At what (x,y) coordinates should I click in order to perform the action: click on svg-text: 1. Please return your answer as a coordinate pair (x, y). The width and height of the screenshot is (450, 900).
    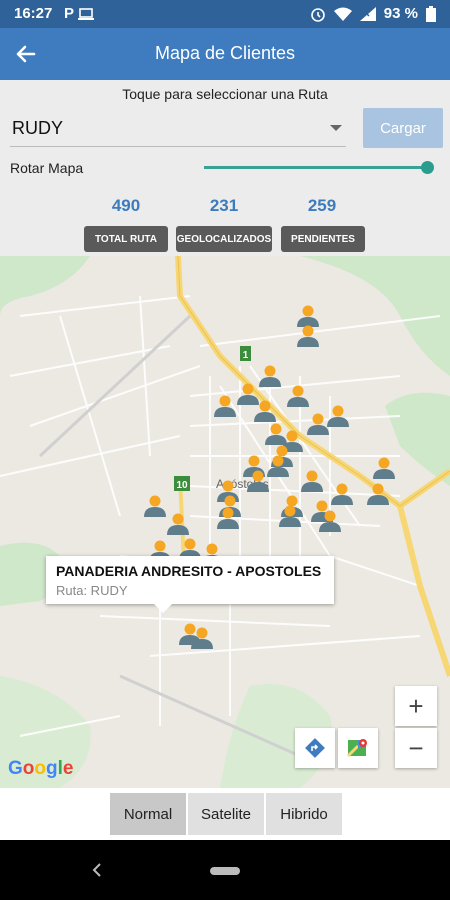
    Looking at the image, I should click on (246, 355).